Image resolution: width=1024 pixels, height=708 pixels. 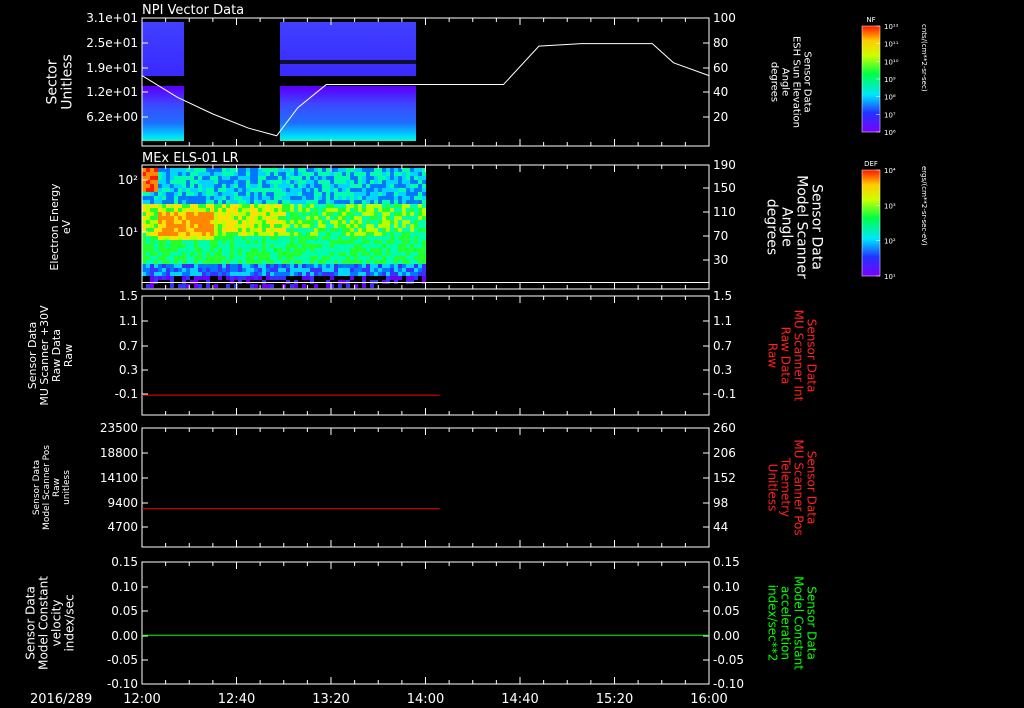 I want to click on y-axis-label-left: Sector, so click(x=53, y=81).